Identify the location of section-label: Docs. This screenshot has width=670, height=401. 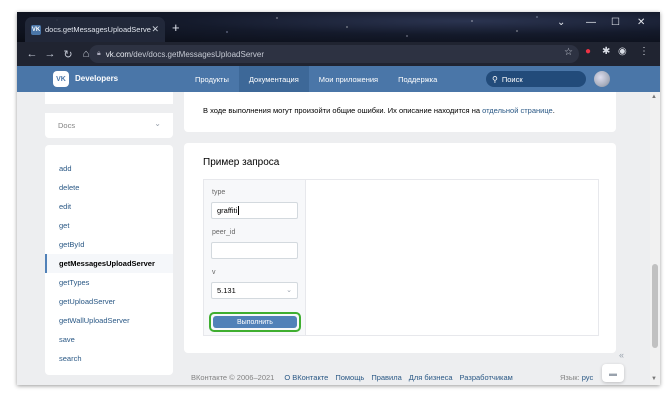
(67, 125).